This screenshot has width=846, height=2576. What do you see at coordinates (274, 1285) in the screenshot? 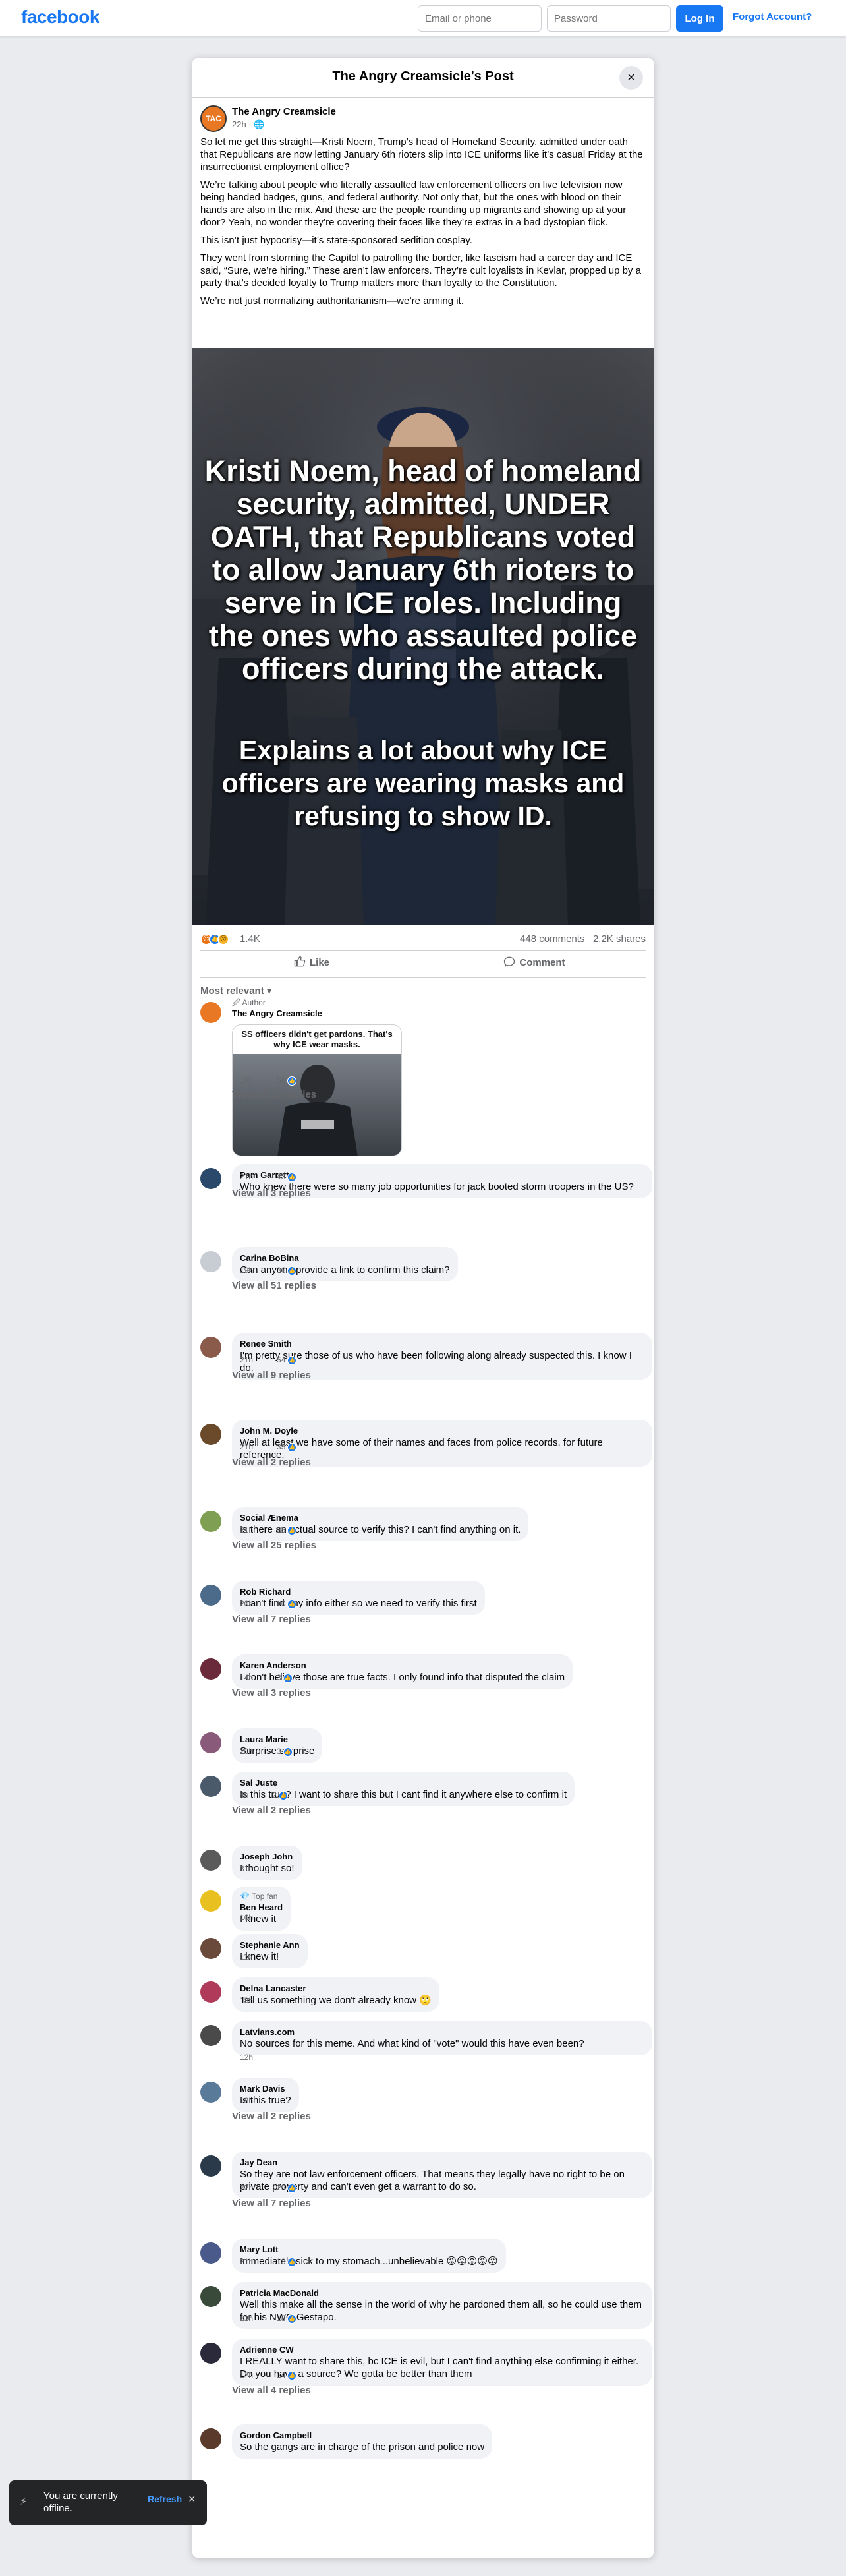
I see `view-replies-link: View all 51 replies` at bounding box center [274, 1285].